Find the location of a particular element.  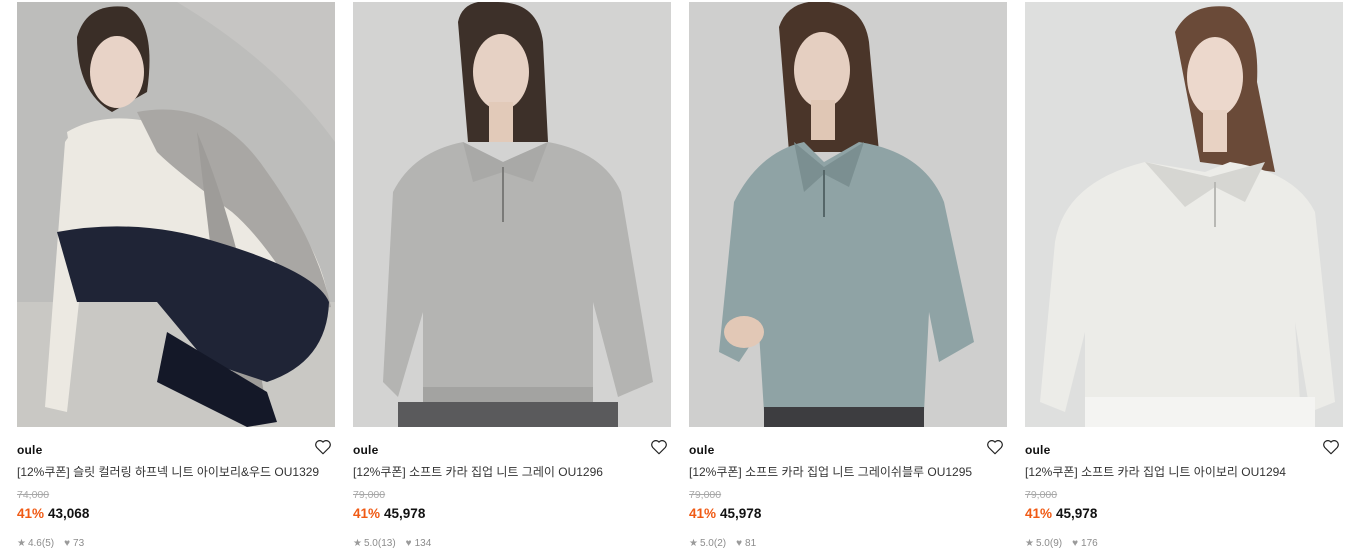

like-count: 73 is located at coordinates (79, 543).